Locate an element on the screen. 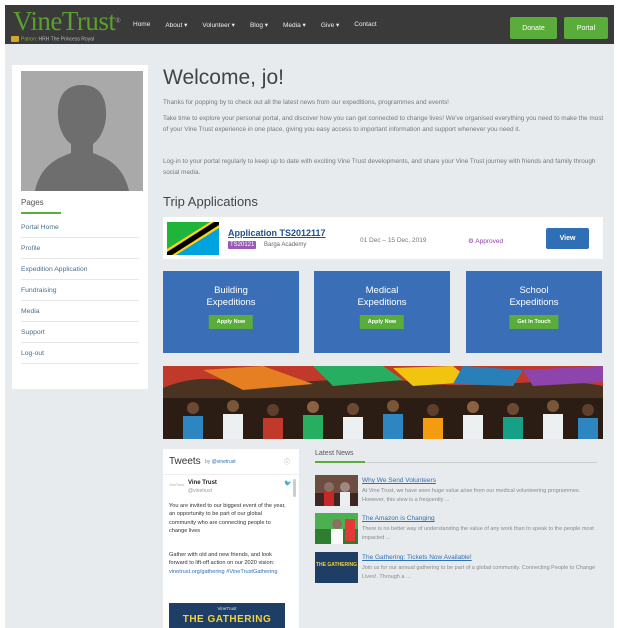  sidebar-item-profile: Profile is located at coordinates (80, 248).